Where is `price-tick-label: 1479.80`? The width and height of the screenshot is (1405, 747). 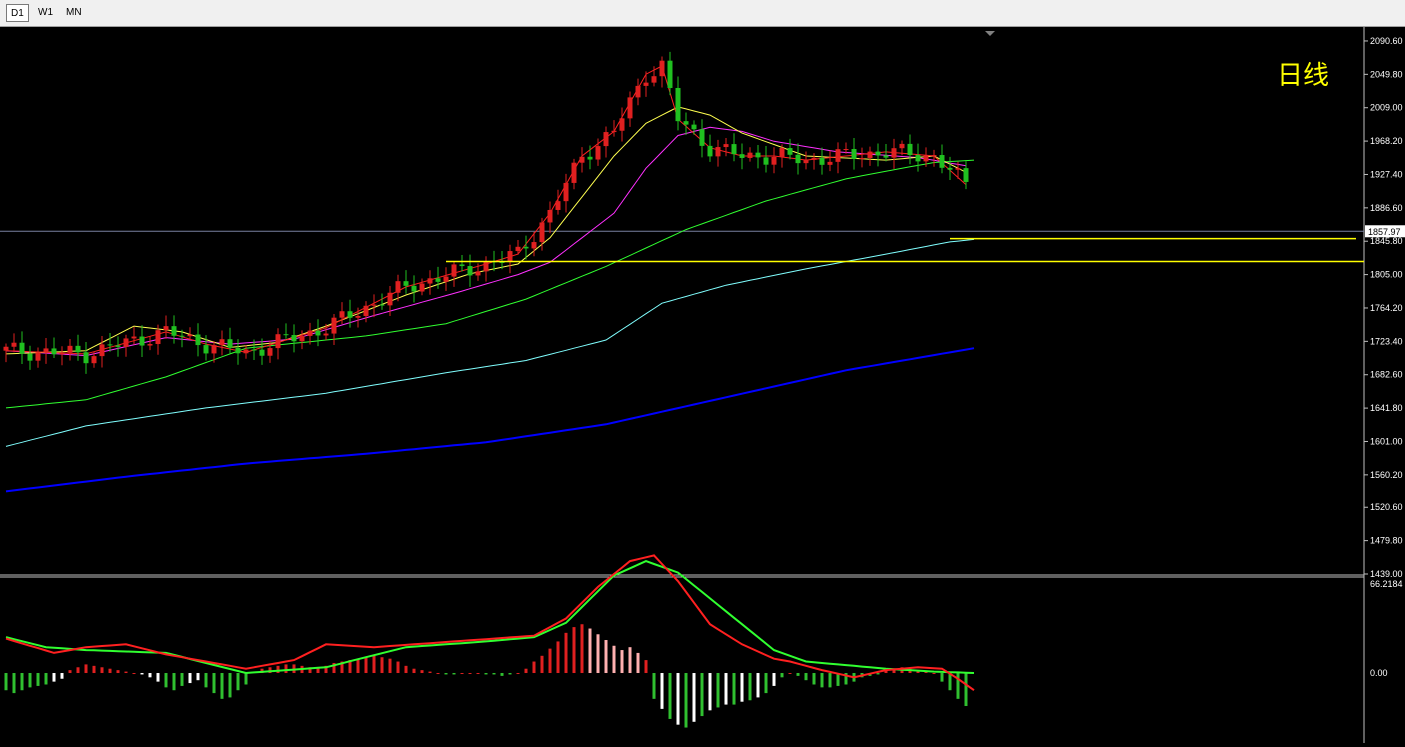 price-tick-label: 1479.80 is located at coordinates (1386, 541).